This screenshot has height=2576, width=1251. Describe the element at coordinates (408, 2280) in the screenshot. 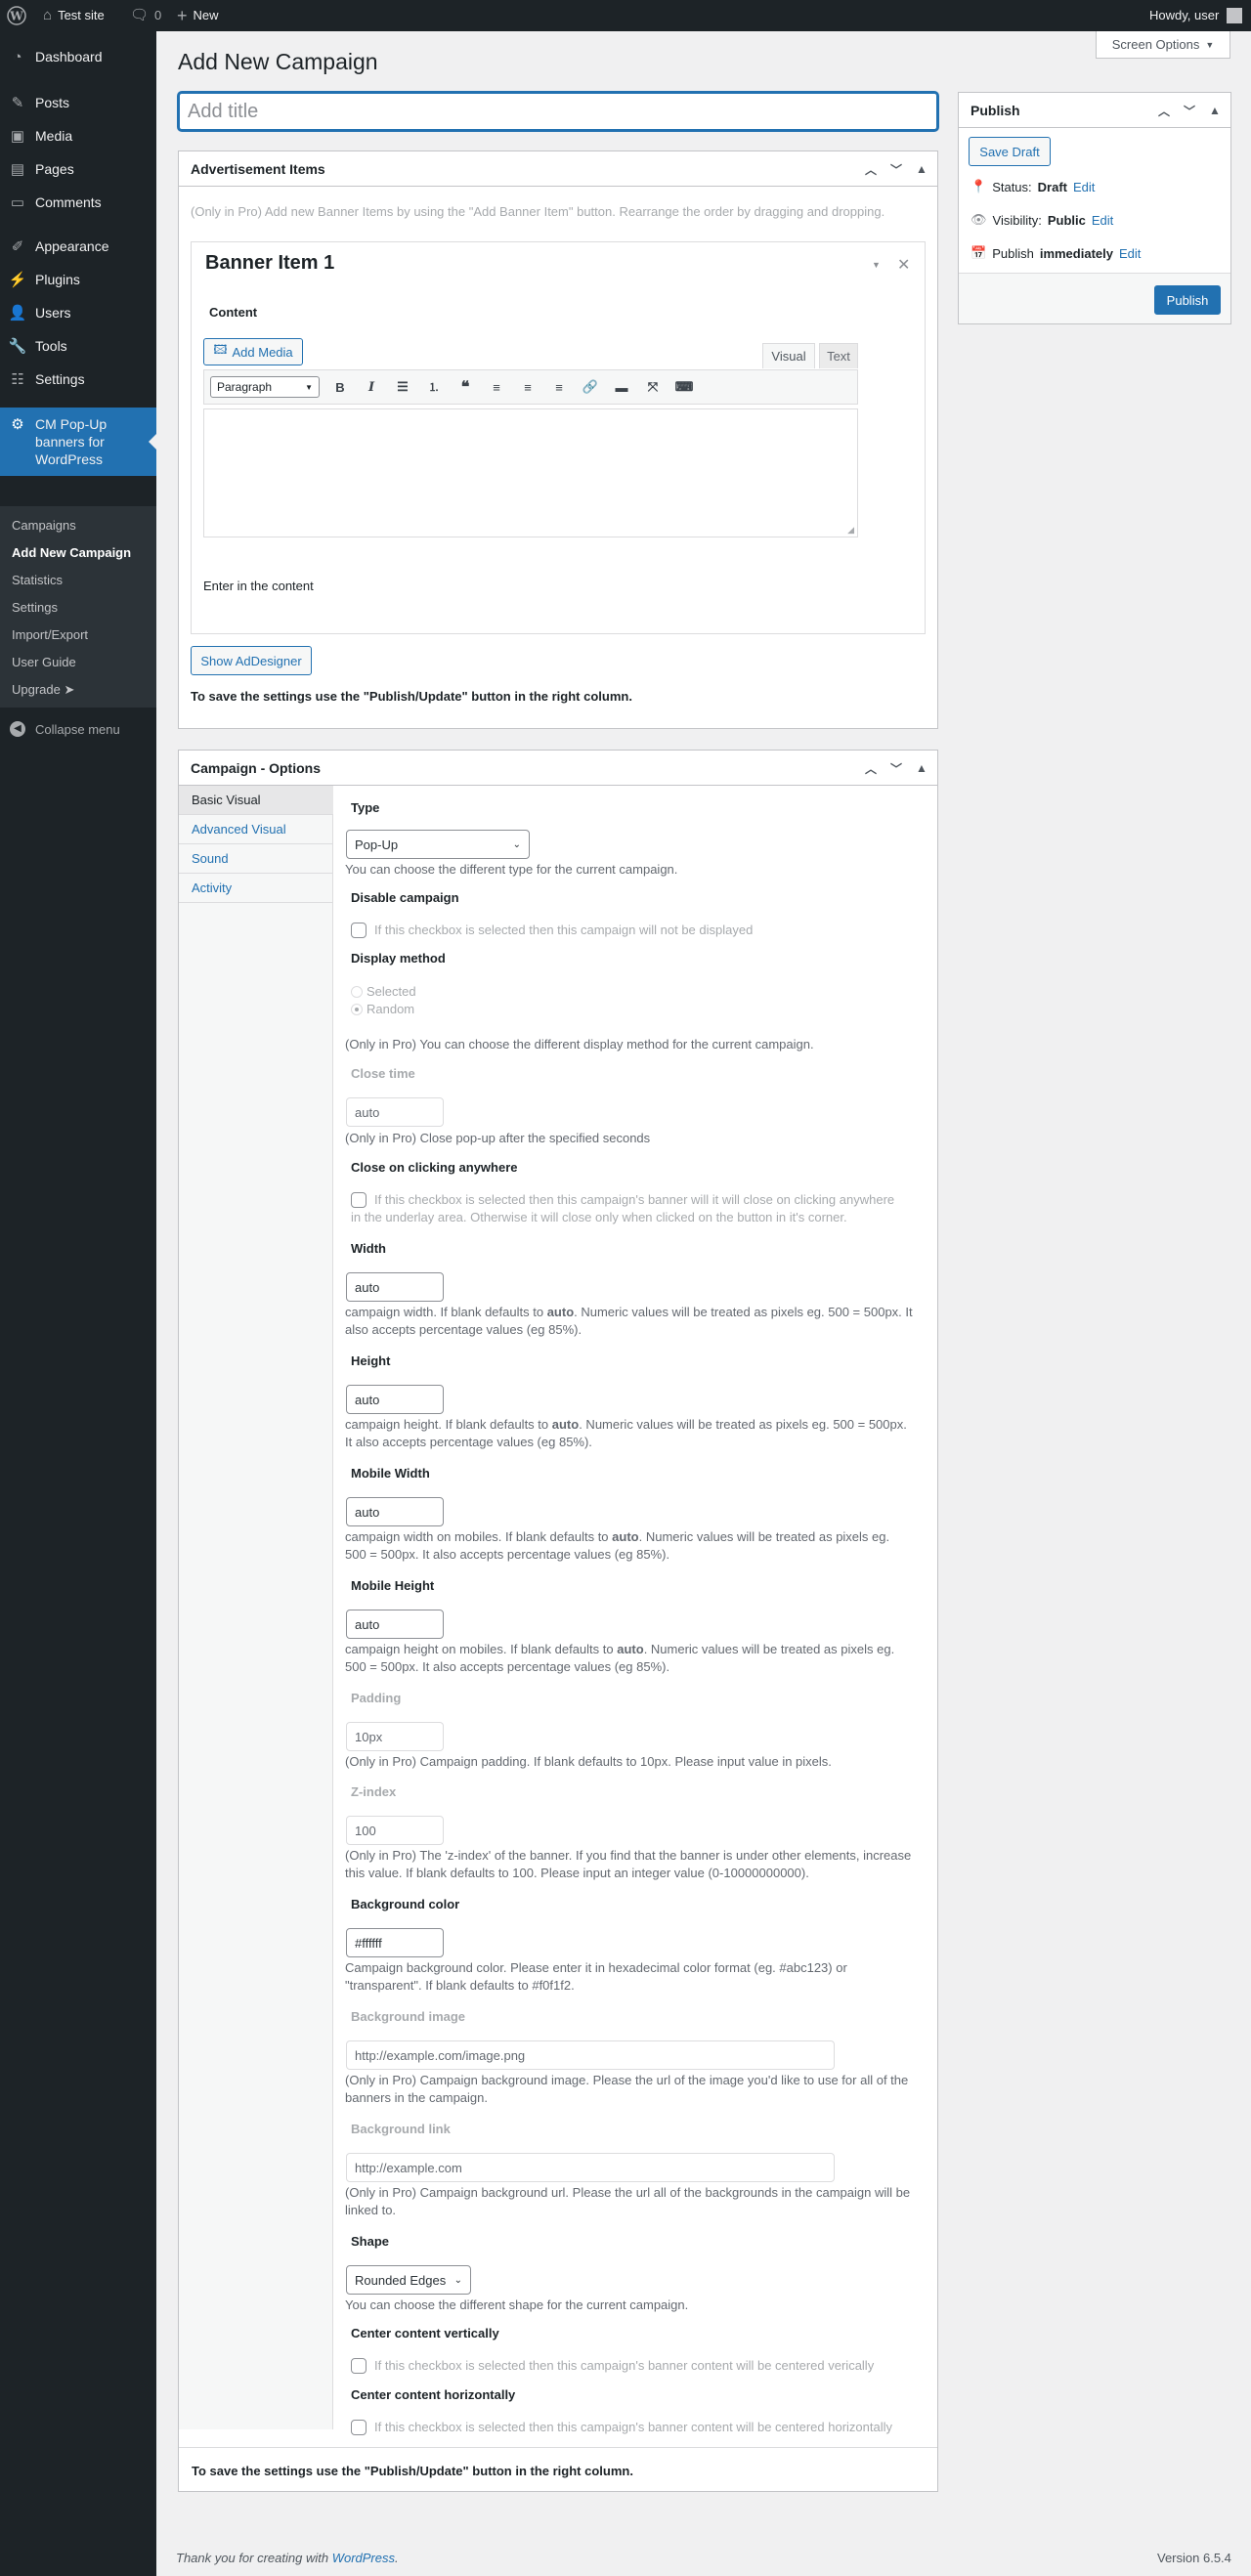

I see `shape-select: Rounded Edges ⌄` at that location.